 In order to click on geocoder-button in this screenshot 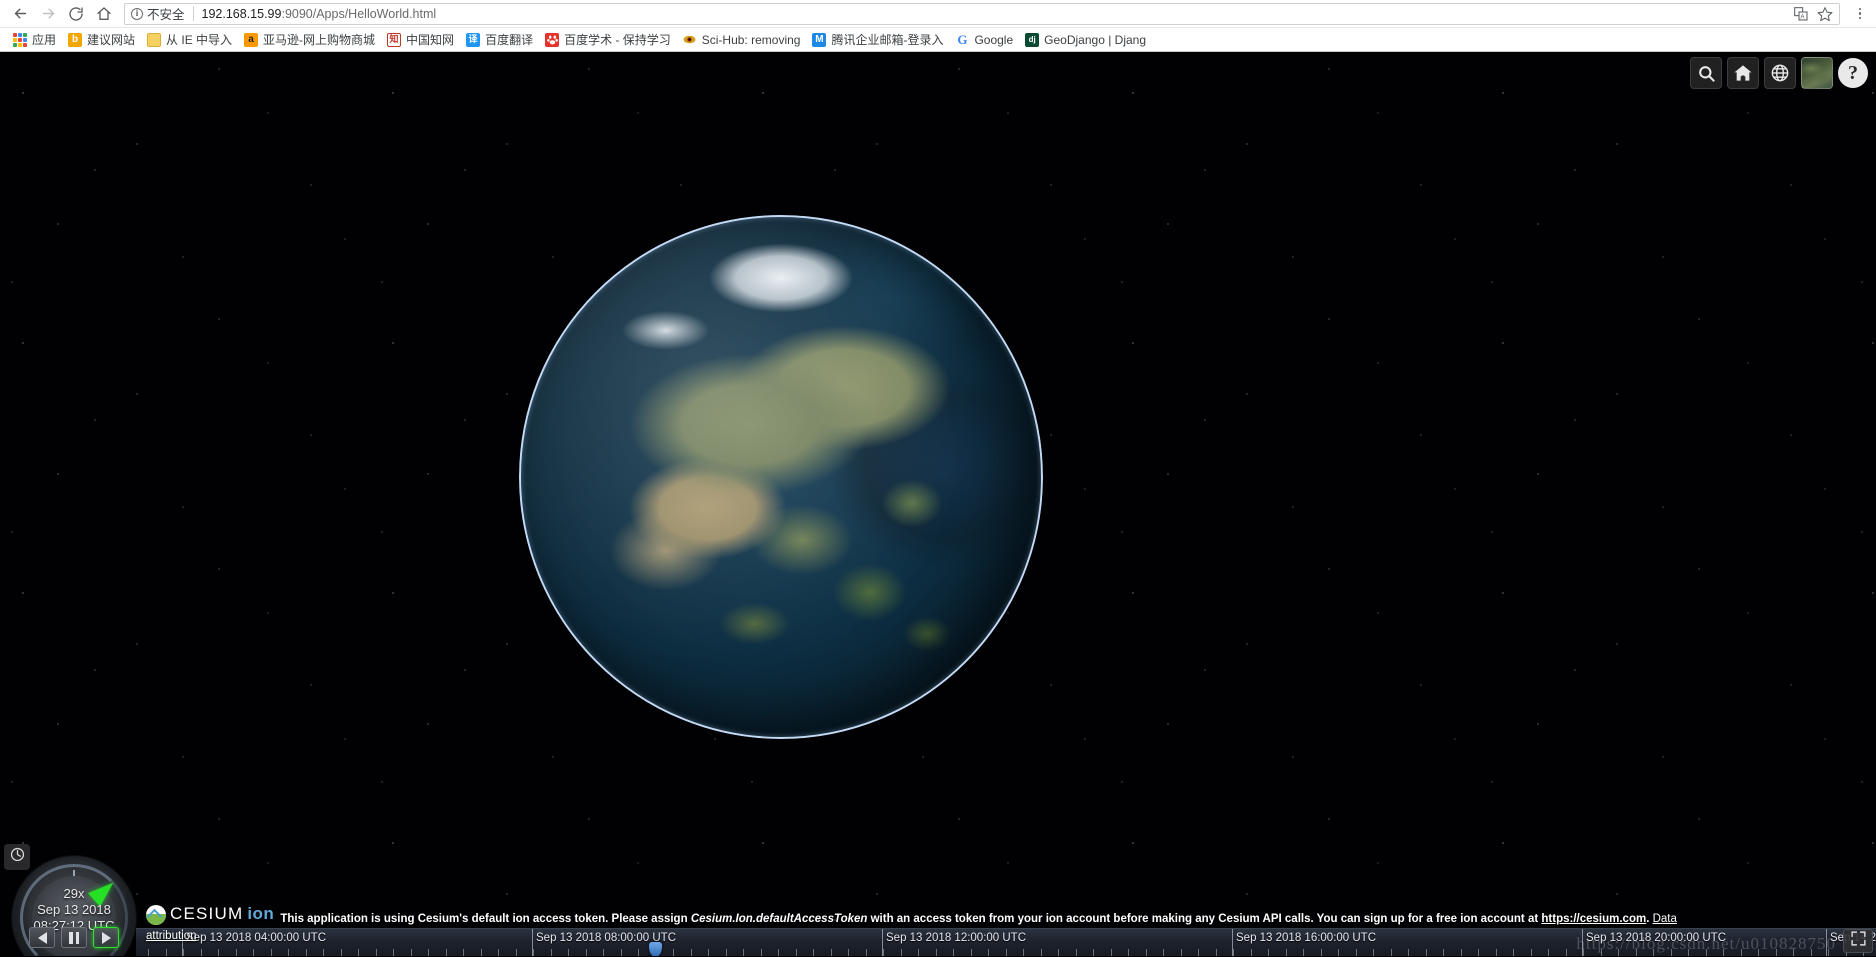, I will do `click(1706, 73)`.